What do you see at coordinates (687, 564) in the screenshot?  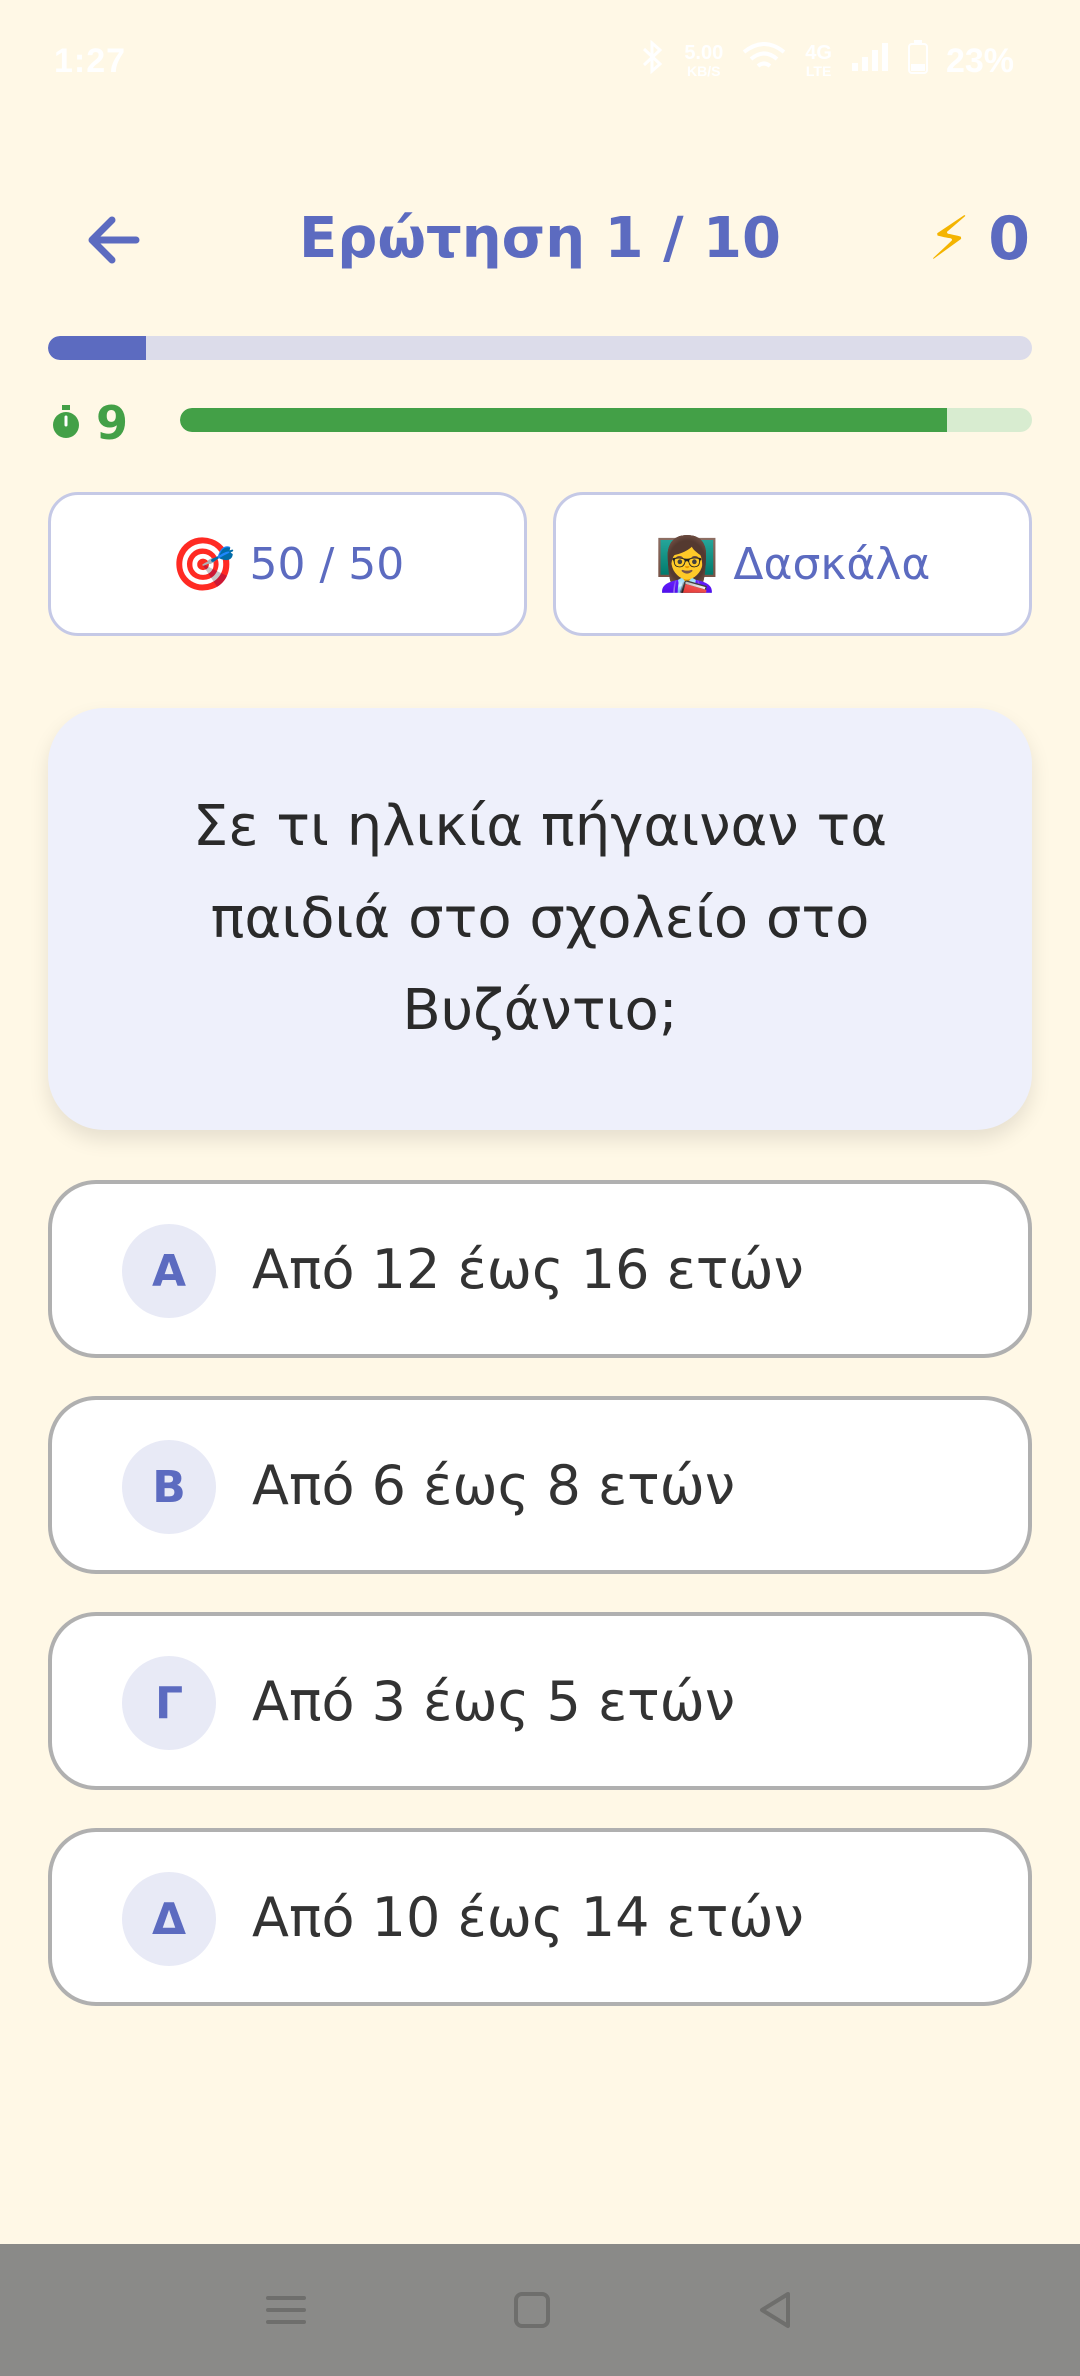 I see `teacher-icon: 👩‍🏫` at bounding box center [687, 564].